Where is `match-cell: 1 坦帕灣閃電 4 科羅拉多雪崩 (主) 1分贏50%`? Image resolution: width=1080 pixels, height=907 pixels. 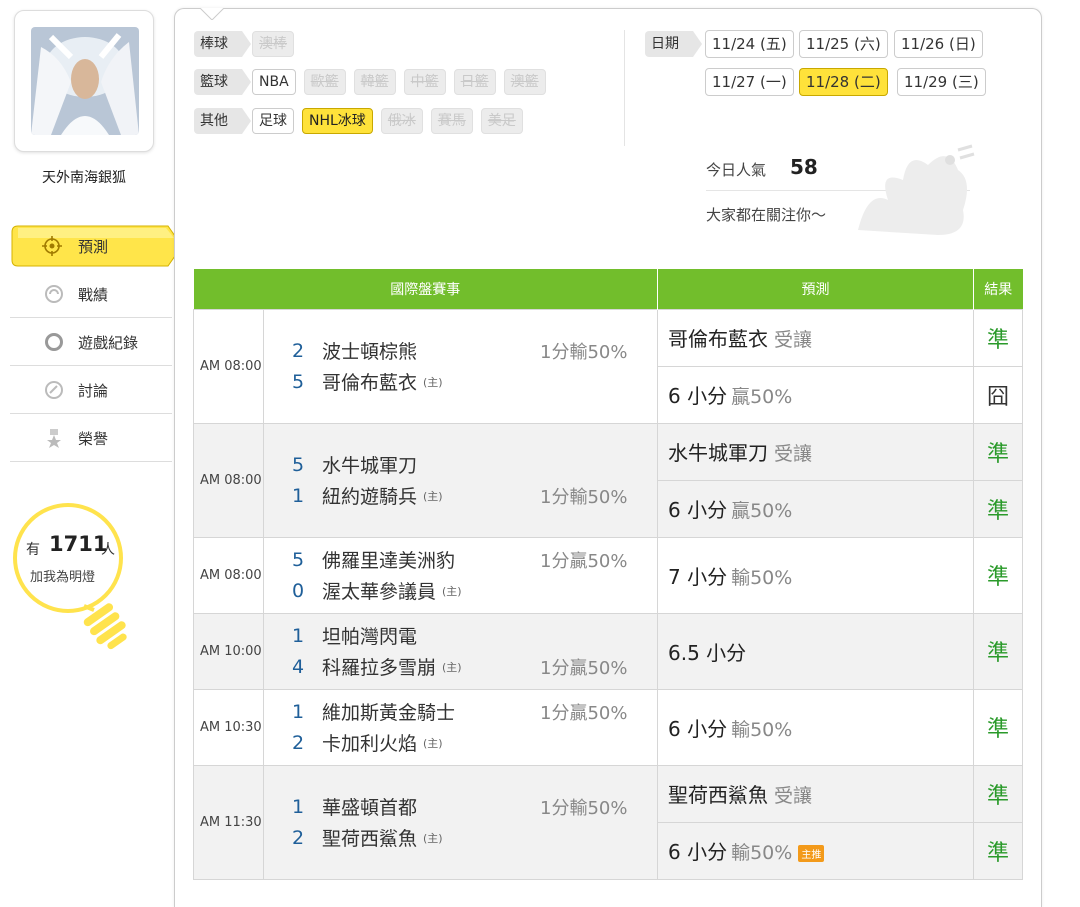
match-cell: 1 坦帕灣閃電 4 科羅拉多雪崩 (主) 1分贏50% is located at coordinates (460, 651).